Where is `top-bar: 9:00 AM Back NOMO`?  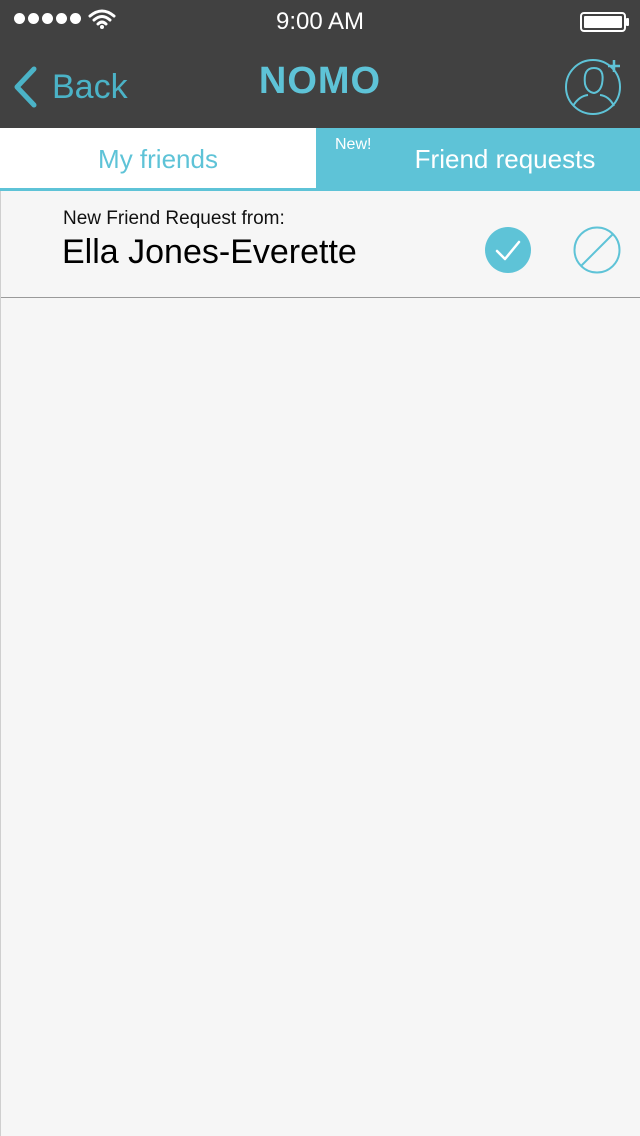
top-bar: 9:00 AM Back NOMO is located at coordinates (320, 64).